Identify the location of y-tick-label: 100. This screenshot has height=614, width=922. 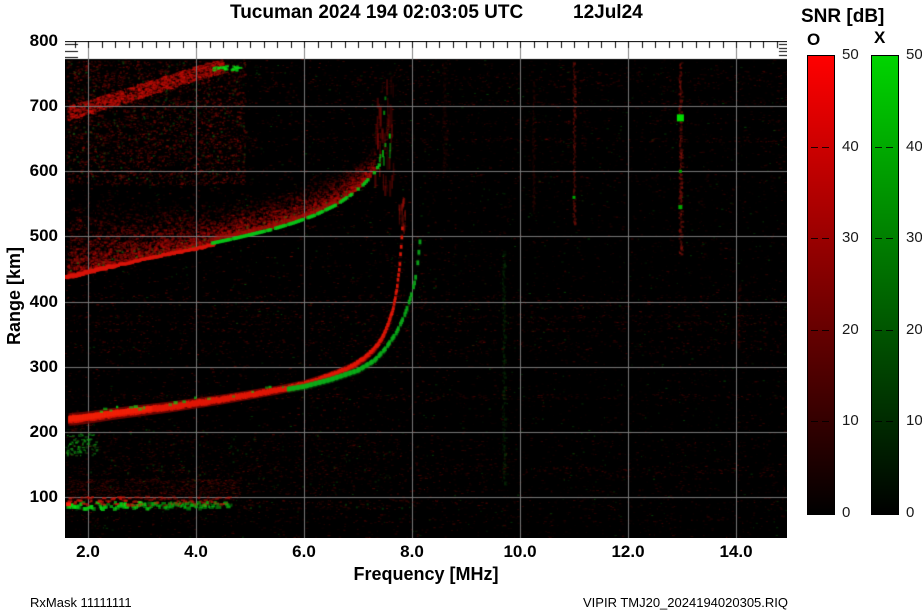
(43, 496).